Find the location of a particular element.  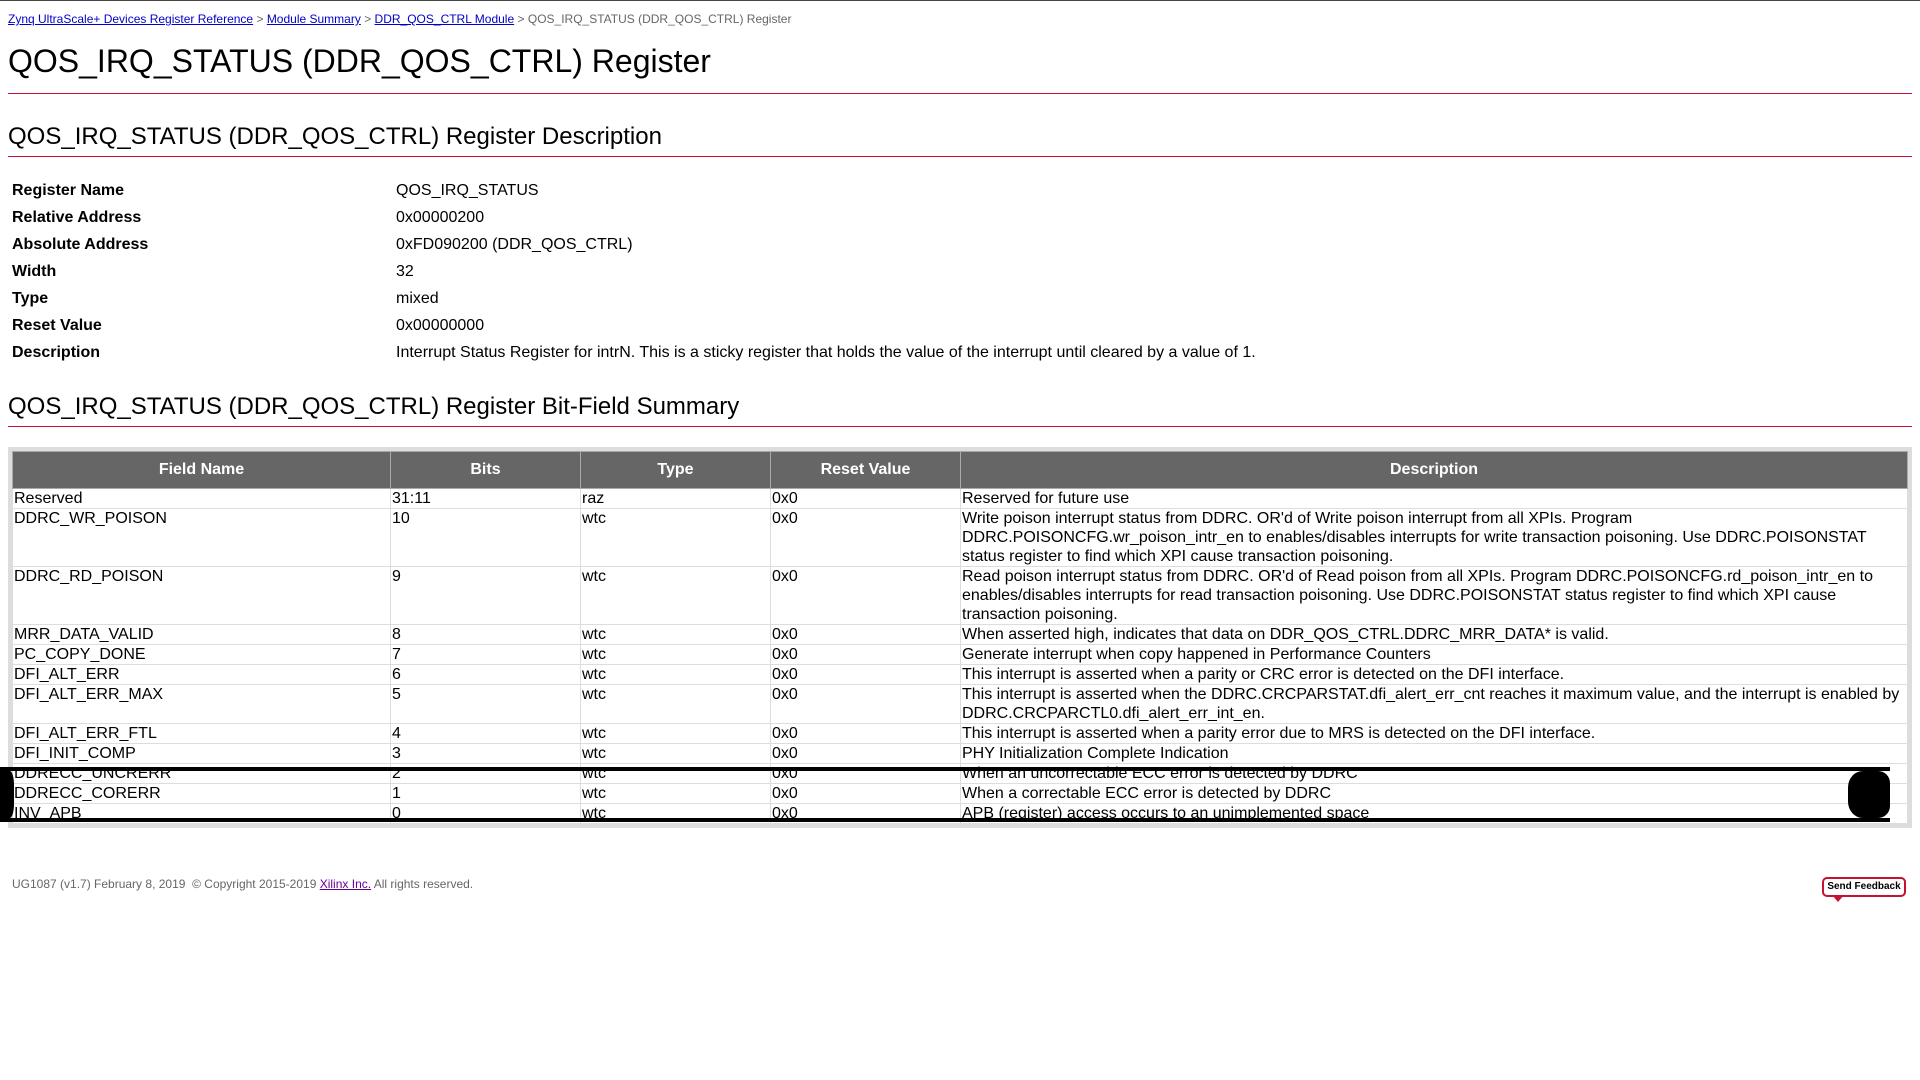

field-name-cell: INV_APB is located at coordinates (201, 813).